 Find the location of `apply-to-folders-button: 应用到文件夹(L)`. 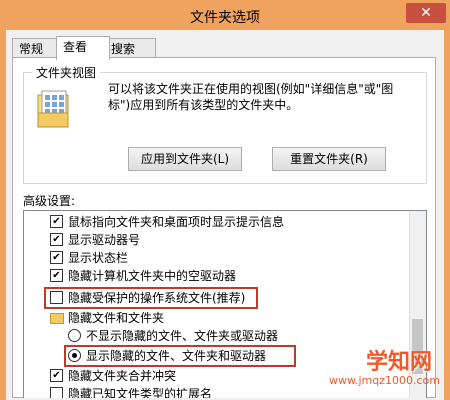

apply-to-folders-button: 应用到文件夹(L) is located at coordinates (185, 159).